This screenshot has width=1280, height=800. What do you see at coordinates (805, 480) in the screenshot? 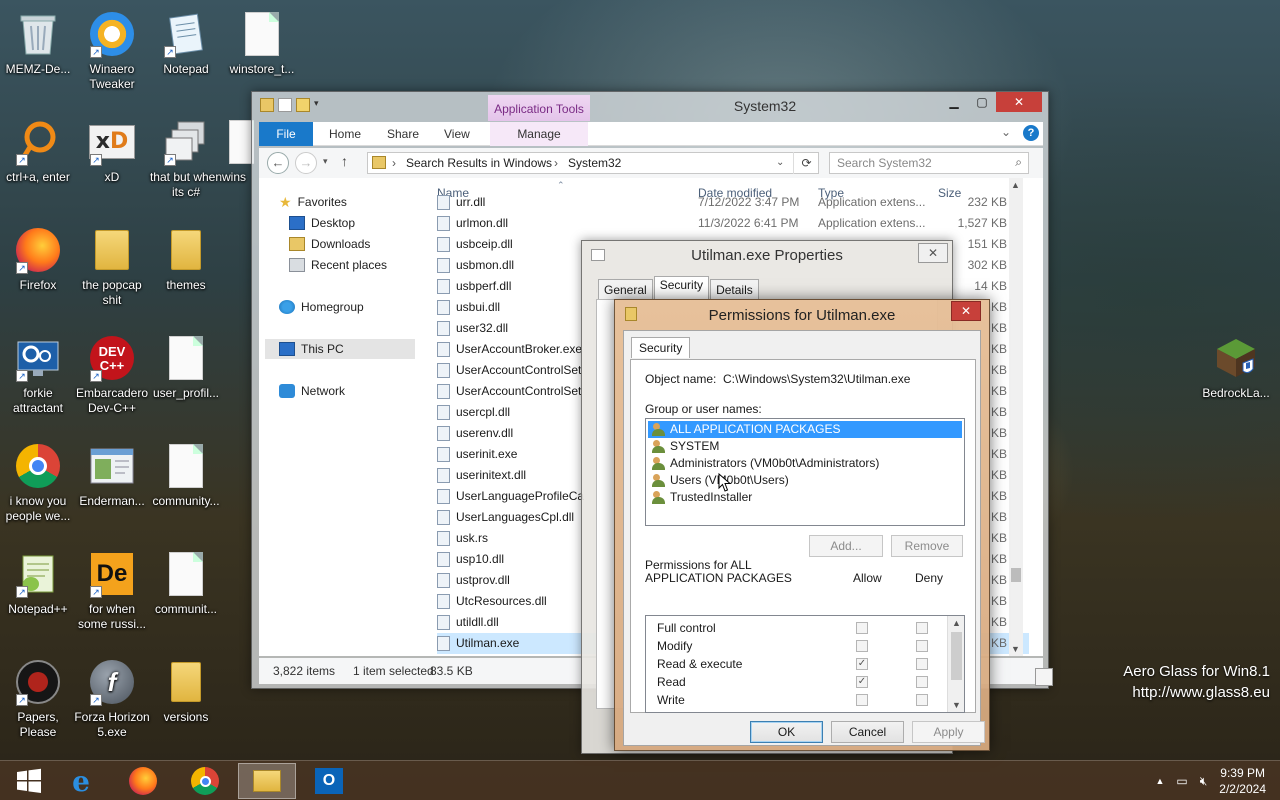
I see `group-row-users: Users (VM0b0t\Users)` at bounding box center [805, 480].